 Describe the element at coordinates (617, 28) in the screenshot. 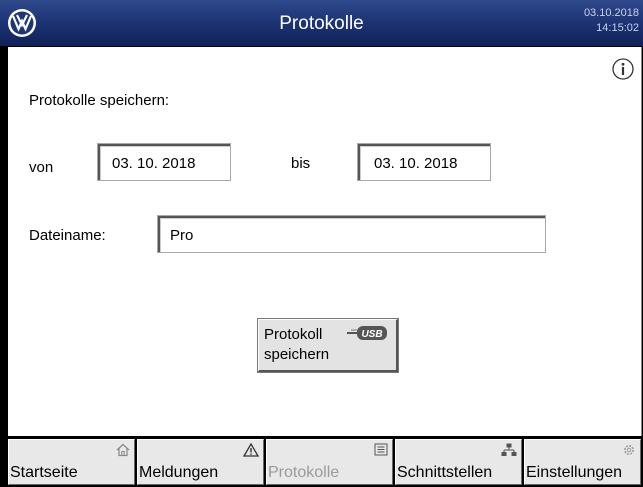

I see `time-text: 14:15:02` at that location.